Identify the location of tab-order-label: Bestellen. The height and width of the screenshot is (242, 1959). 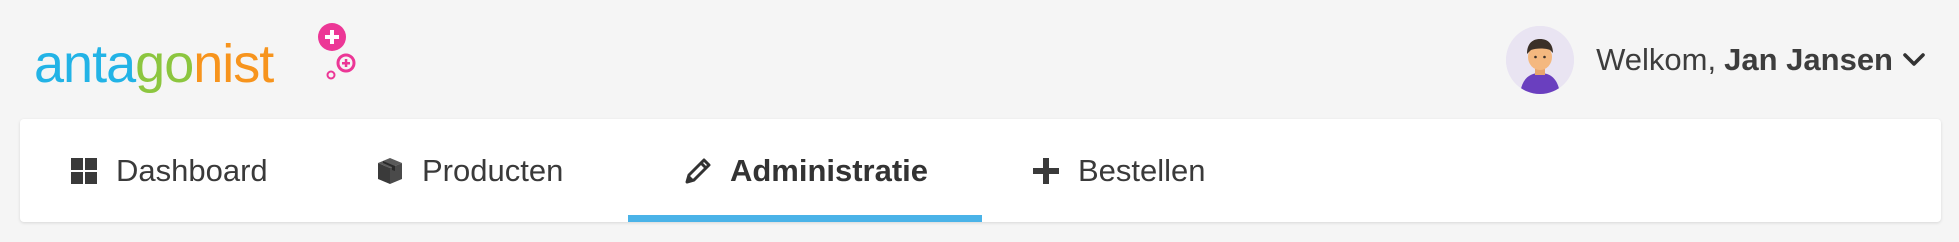
(1142, 170).